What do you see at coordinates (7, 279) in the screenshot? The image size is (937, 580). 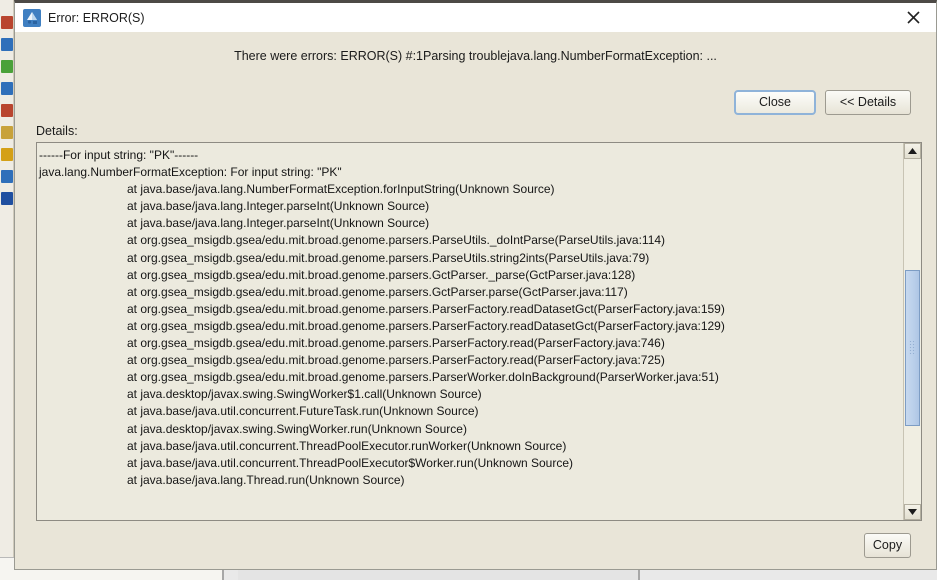 I see `background-left-toolbar` at bounding box center [7, 279].